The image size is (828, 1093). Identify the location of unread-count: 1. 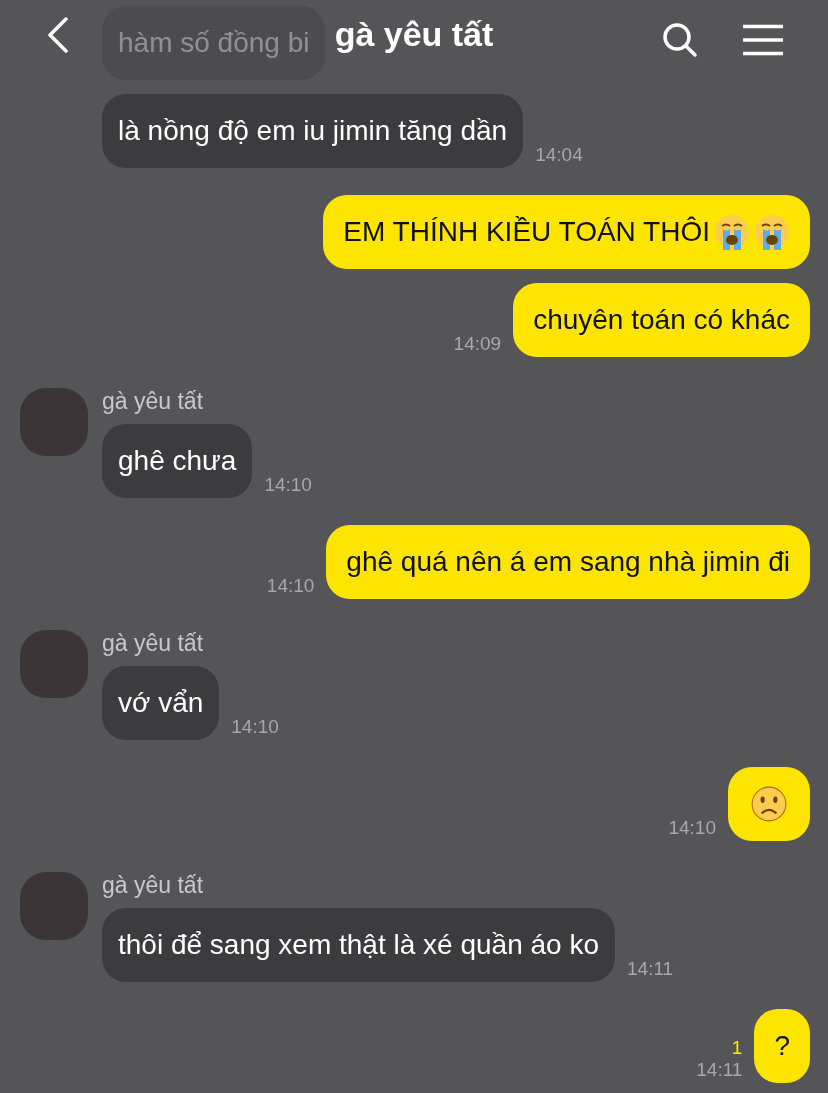
(737, 1048).